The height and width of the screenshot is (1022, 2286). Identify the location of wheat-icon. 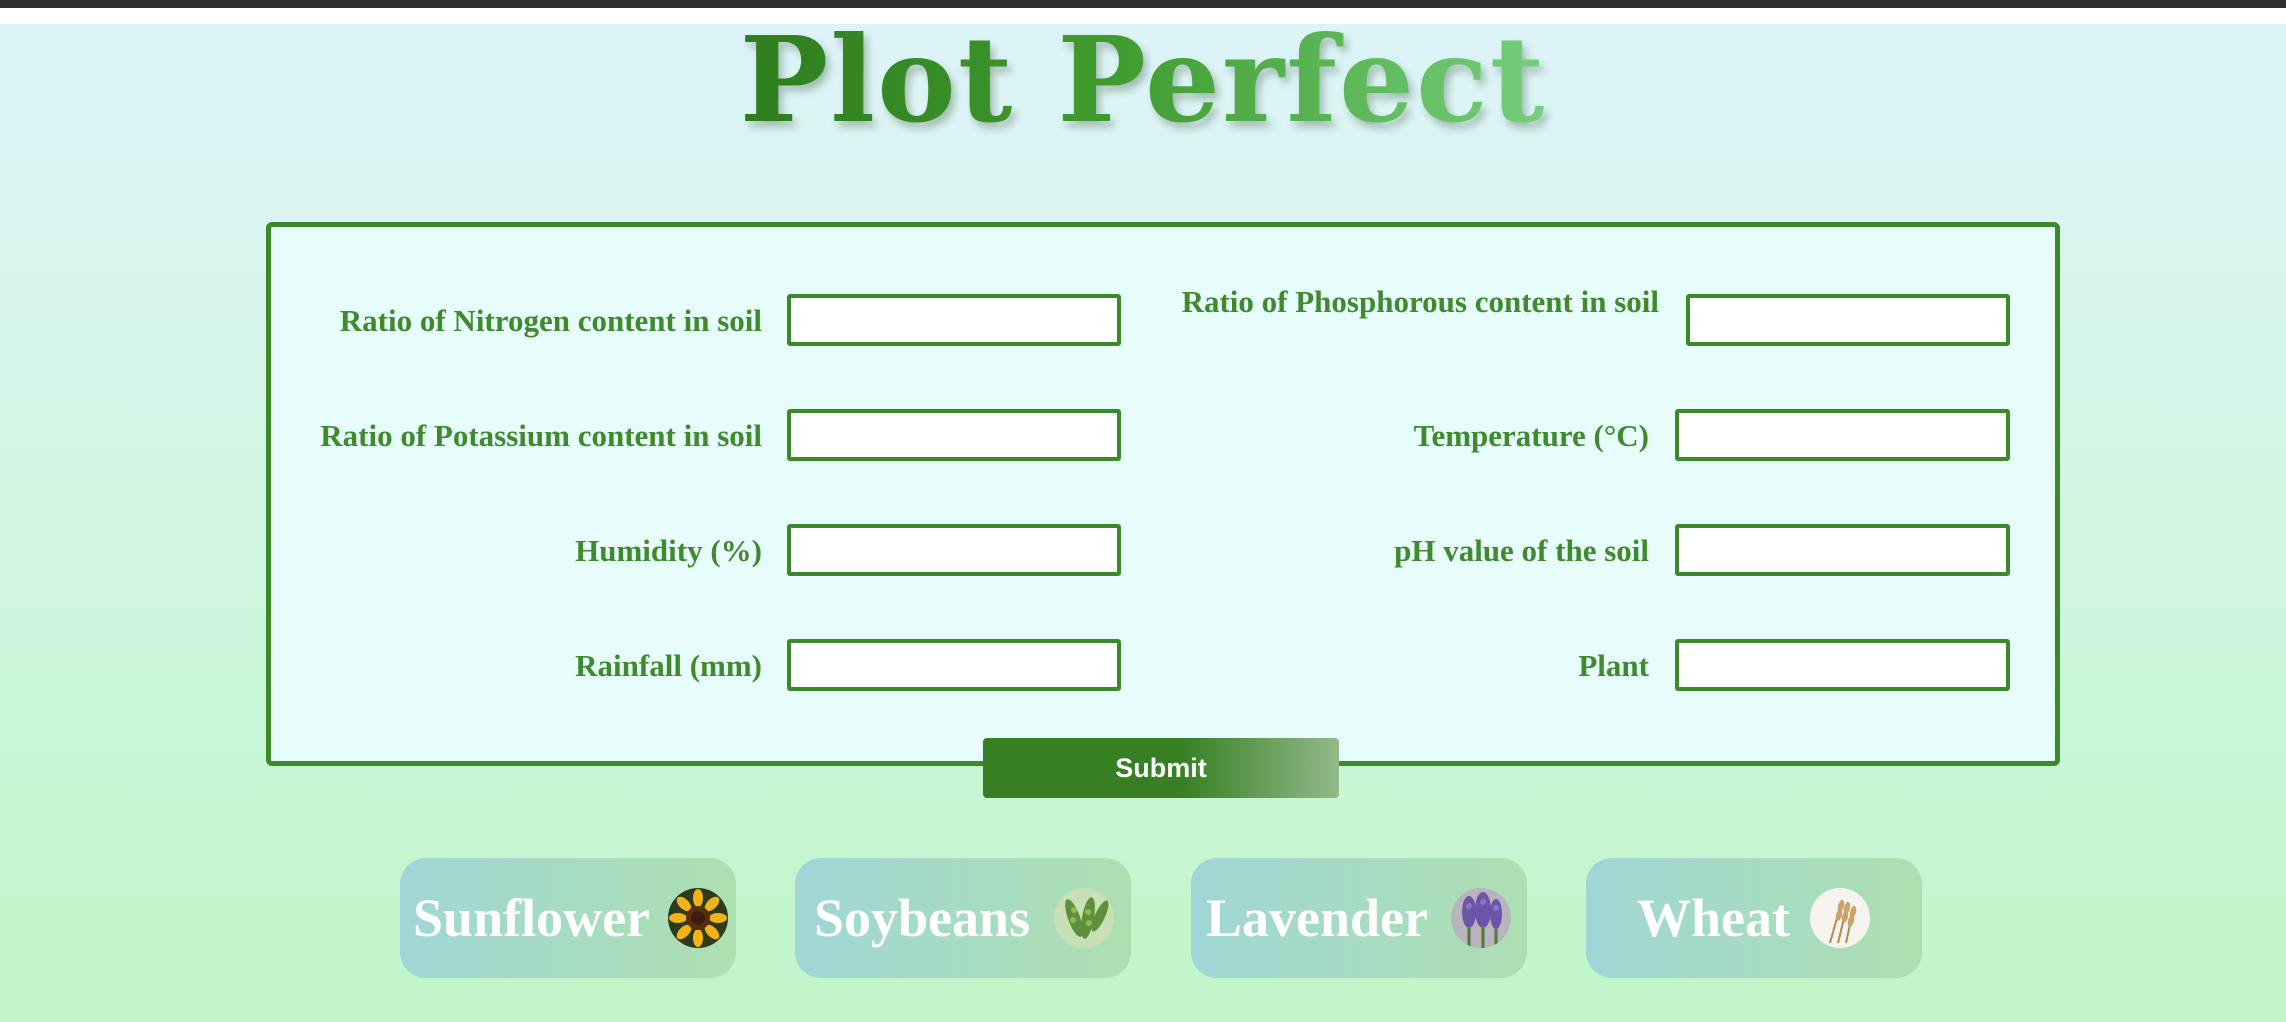
(1840, 918).